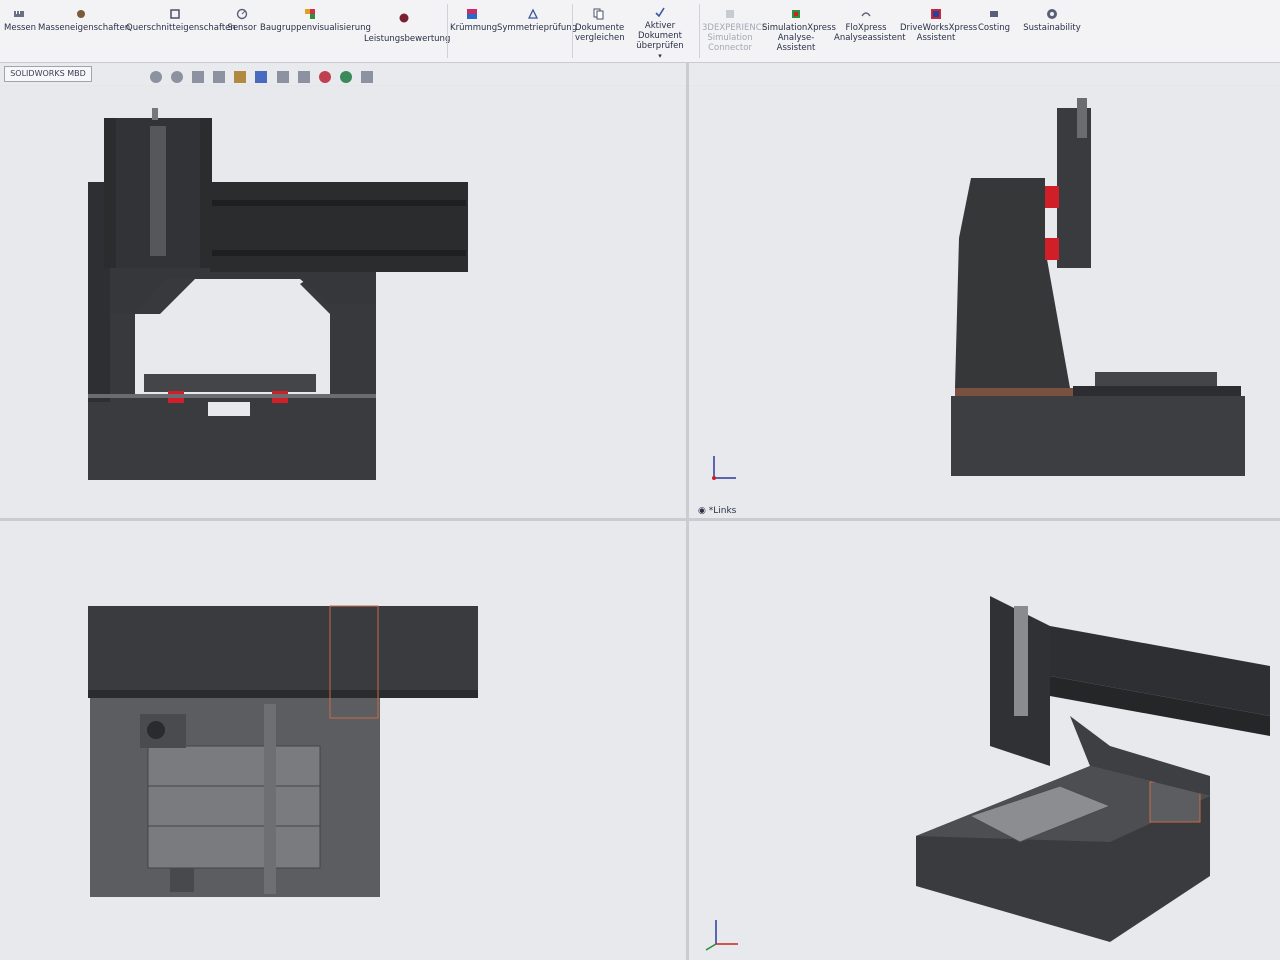 The height and width of the screenshot is (960, 1280). I want to click on 3dx-label-3: Connector, so click(730, 48).